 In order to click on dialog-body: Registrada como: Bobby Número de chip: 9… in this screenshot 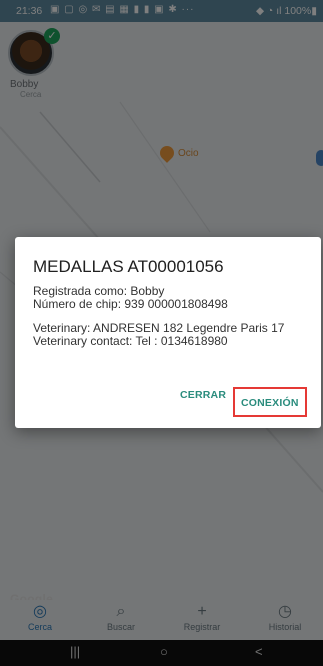, I will do `click(172, 316)`.